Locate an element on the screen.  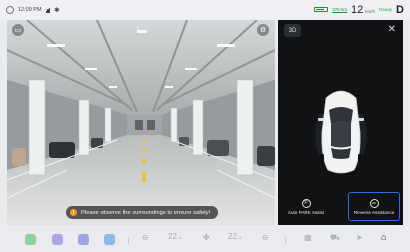
right-temp: 22.5 is located at coordinates (234, 236).